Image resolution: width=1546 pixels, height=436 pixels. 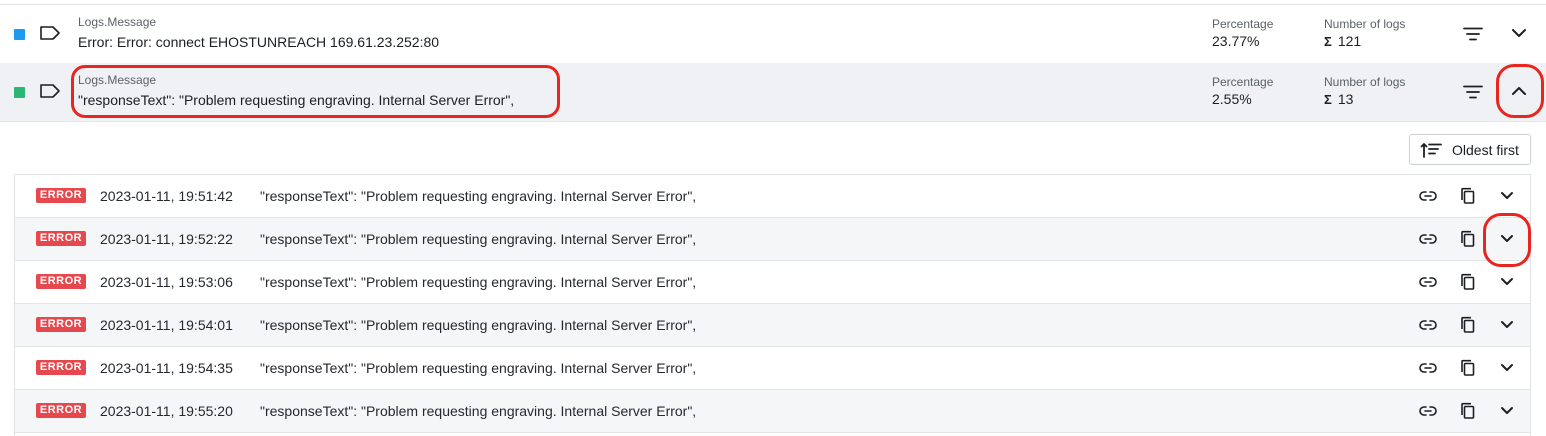 I want to click on field-label: Logs.Message, so click(x=117, y=22).